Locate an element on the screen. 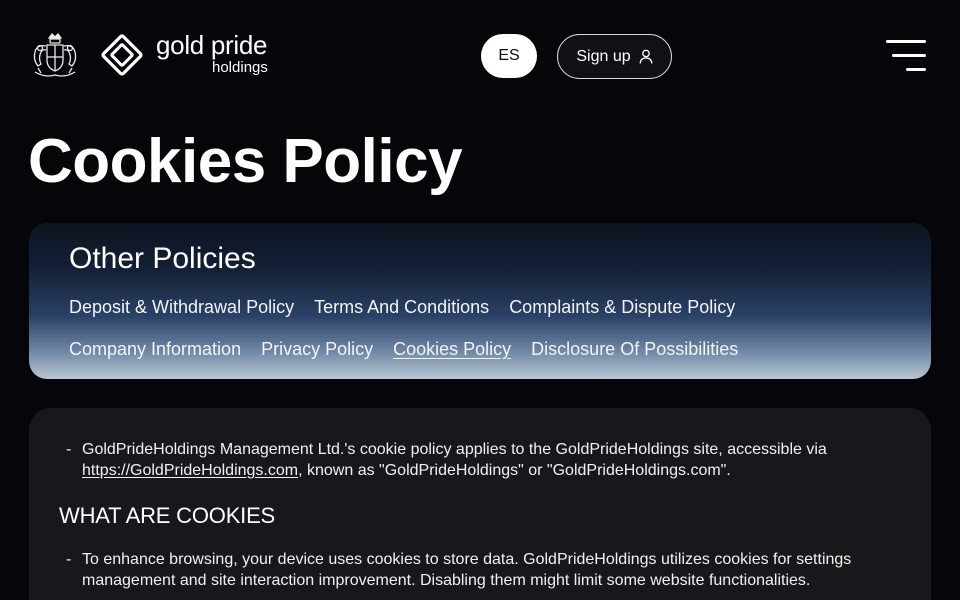  link-company-information: Company Information is located at coordinates (155, 349).